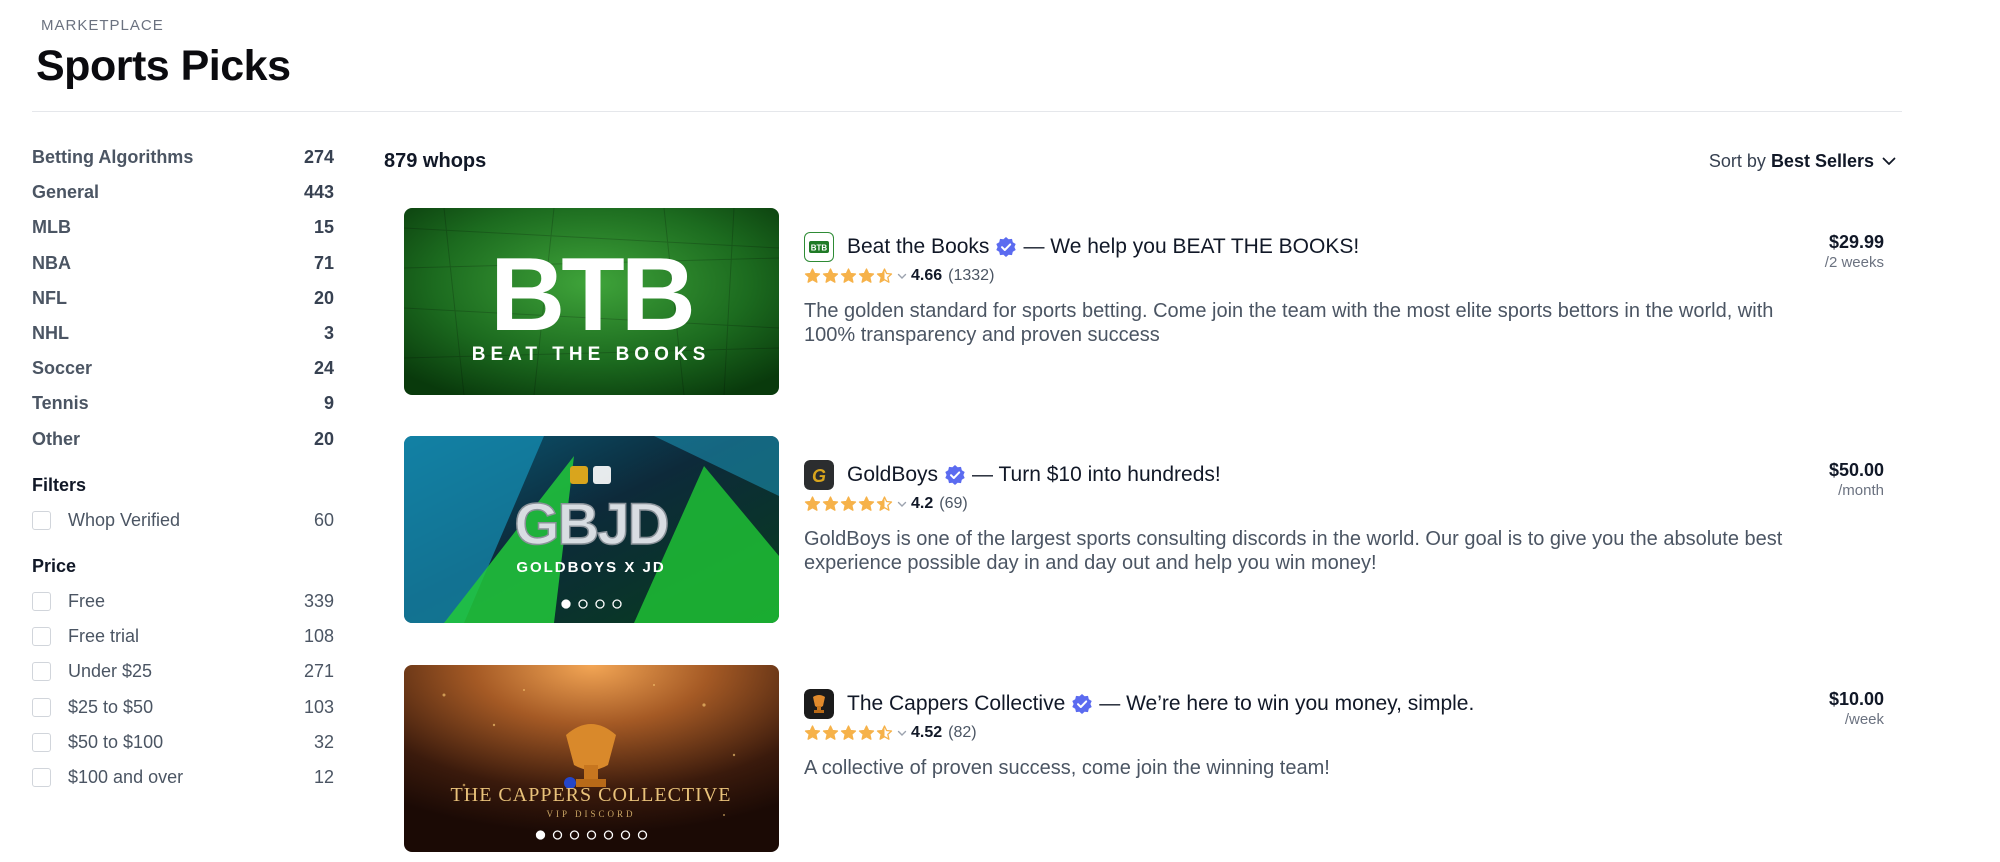  Describe the element at coordinates (49, 297) in the screenshot. I see `category-label: NFL` at that location.